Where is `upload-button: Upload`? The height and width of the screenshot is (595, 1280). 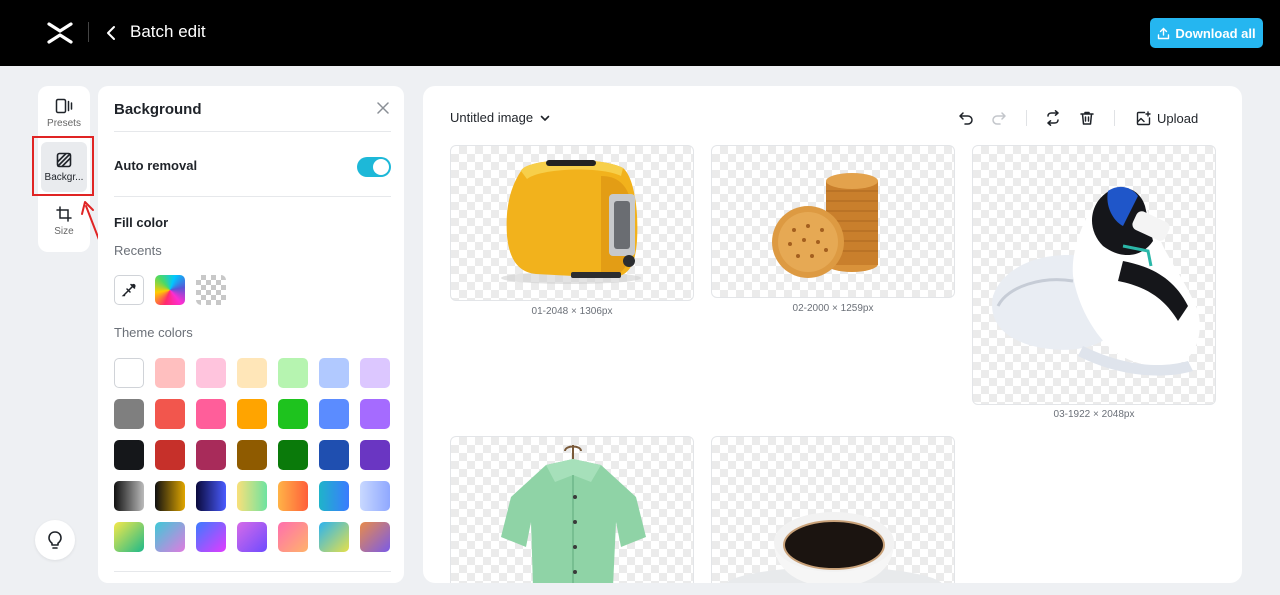
upload-button: Upload is located at coordinates (1167, 118).